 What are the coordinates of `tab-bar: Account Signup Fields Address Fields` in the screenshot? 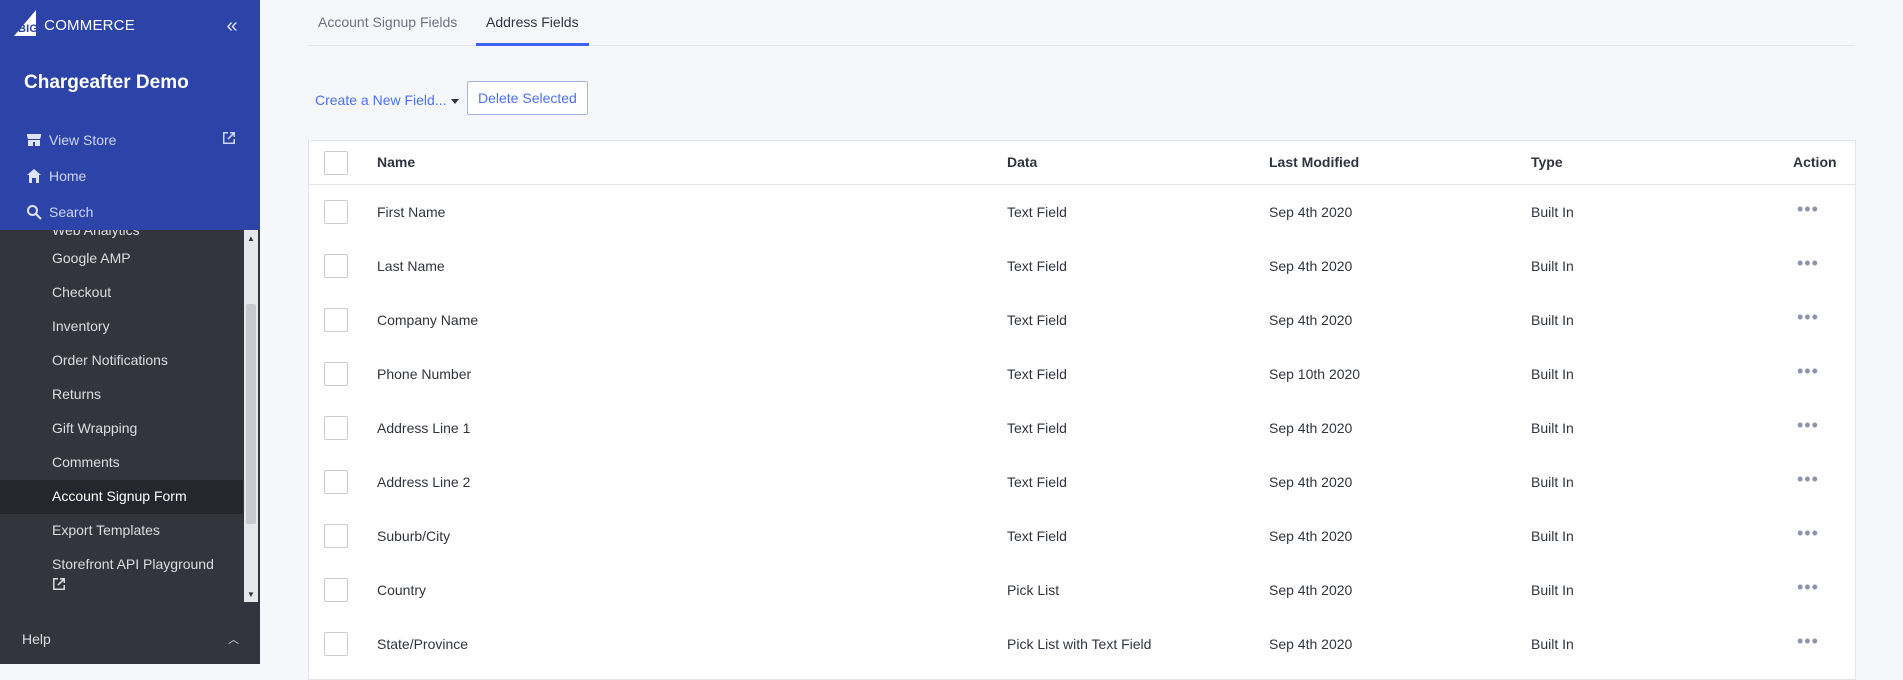 It's located at (1081, 23).